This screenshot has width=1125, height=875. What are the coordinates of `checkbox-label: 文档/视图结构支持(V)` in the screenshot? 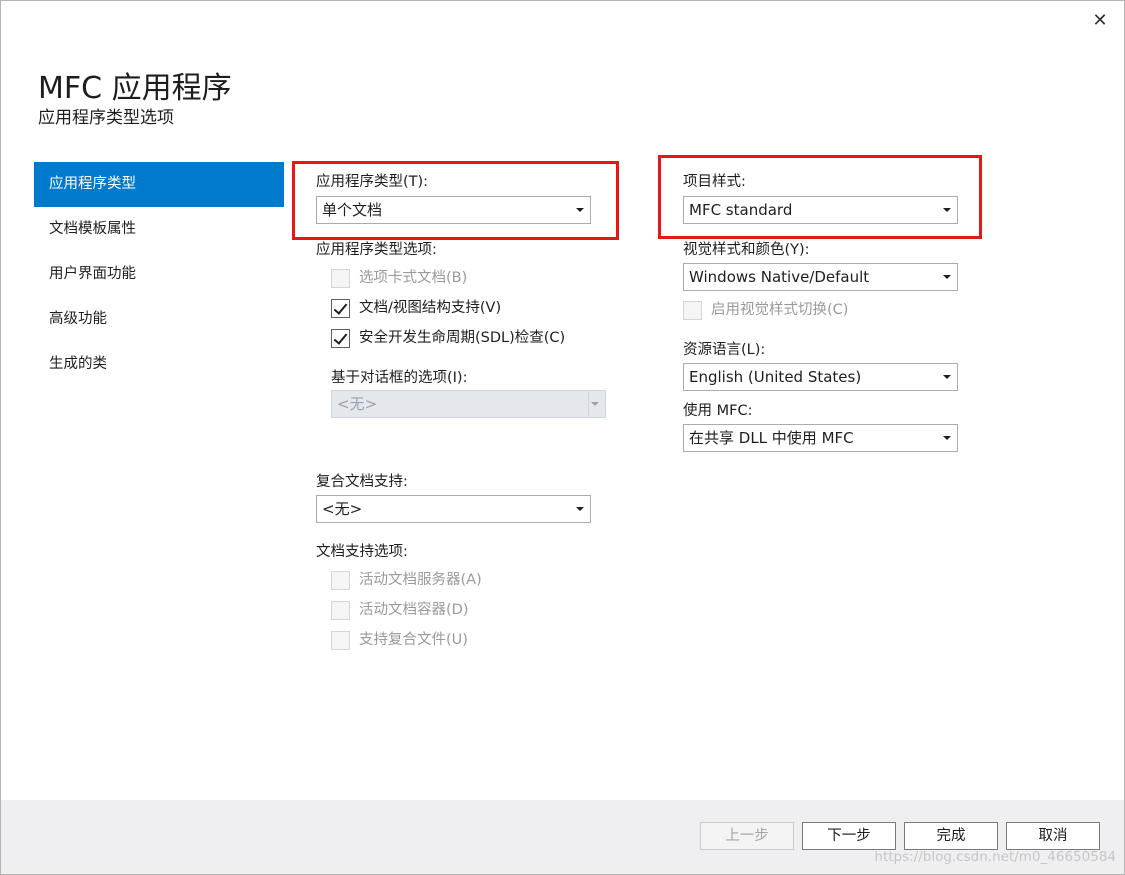 It's located at (430, 308).